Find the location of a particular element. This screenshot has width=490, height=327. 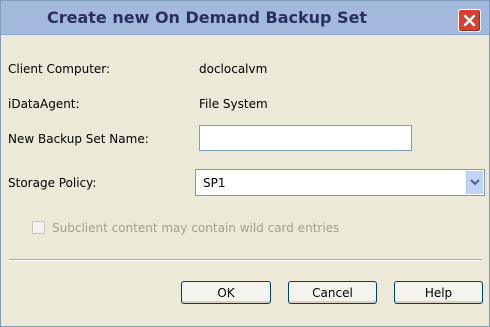

help-button: Help is located at coordinates (438, 292).